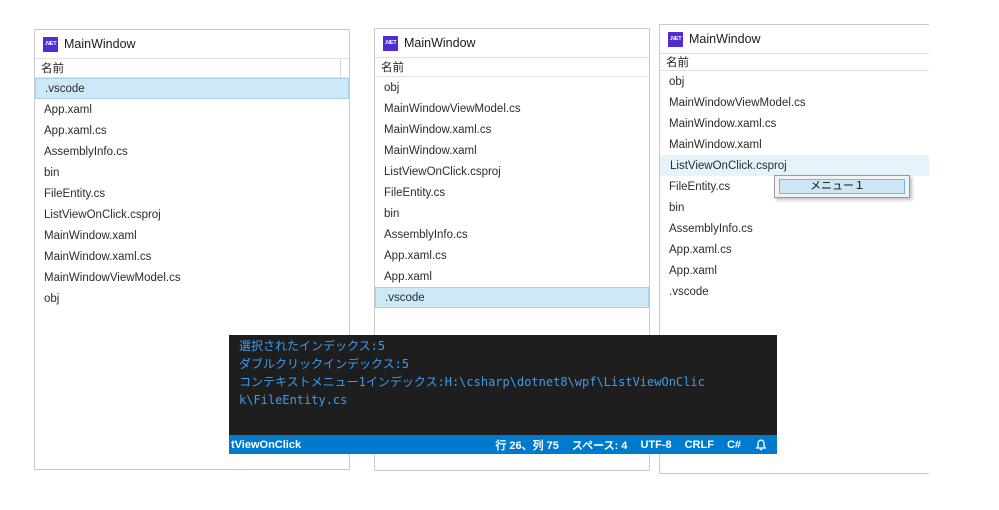  Describe the element at coordinates (699, 445) in the screenshot. I see `status-eol: CRLF` at that location.